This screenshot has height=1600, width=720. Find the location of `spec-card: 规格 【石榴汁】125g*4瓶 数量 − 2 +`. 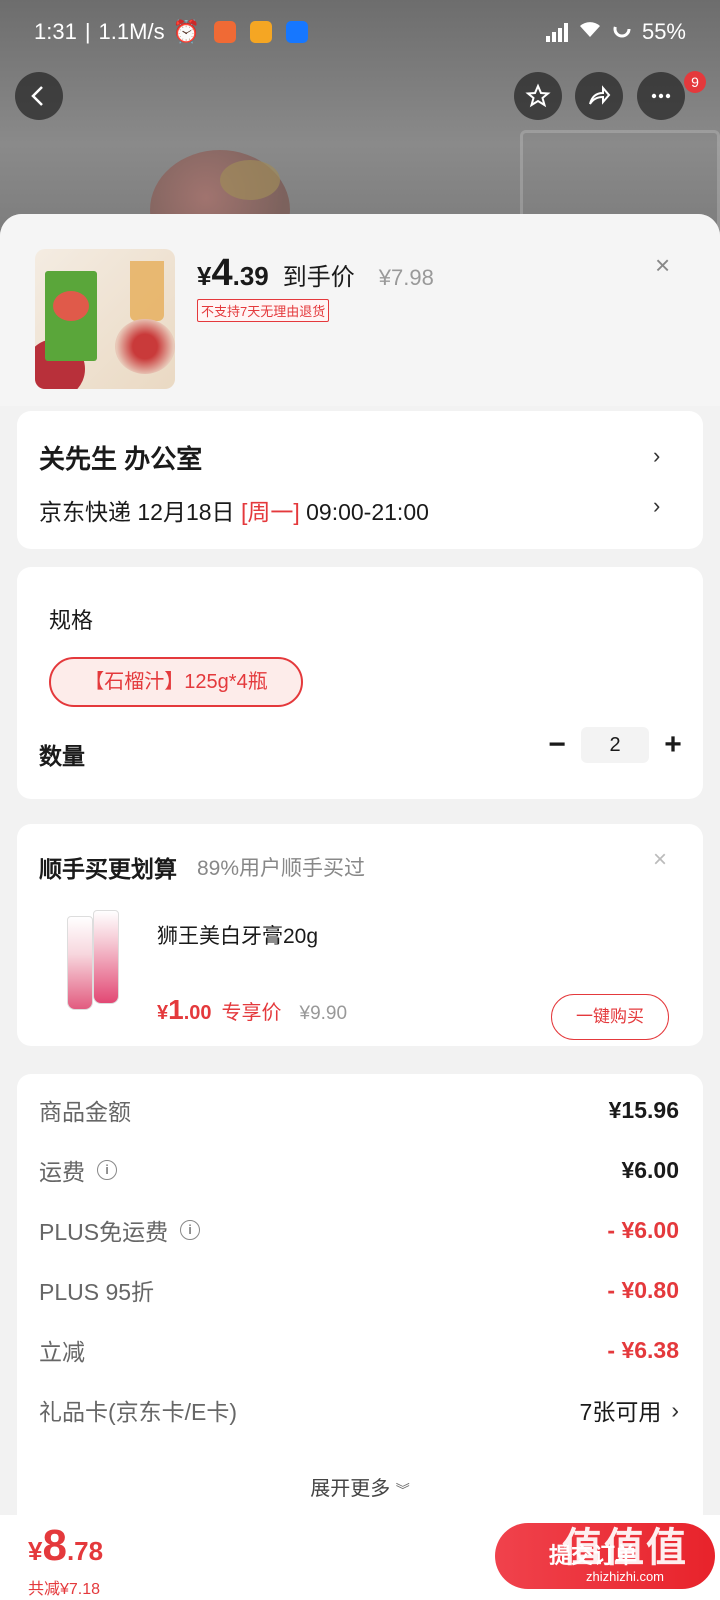

spec-card: 规格 【石榴汁】125g*4瓶 数量 − 2 + is located at coordinates (360, 683).